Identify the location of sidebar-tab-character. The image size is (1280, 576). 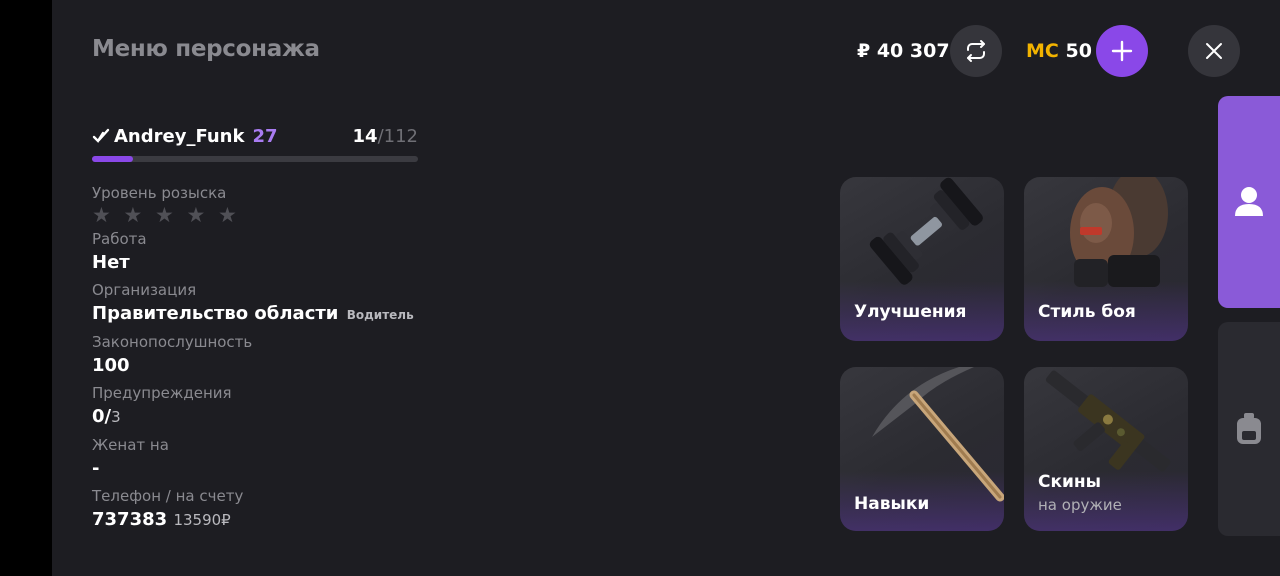
(1249, 202).